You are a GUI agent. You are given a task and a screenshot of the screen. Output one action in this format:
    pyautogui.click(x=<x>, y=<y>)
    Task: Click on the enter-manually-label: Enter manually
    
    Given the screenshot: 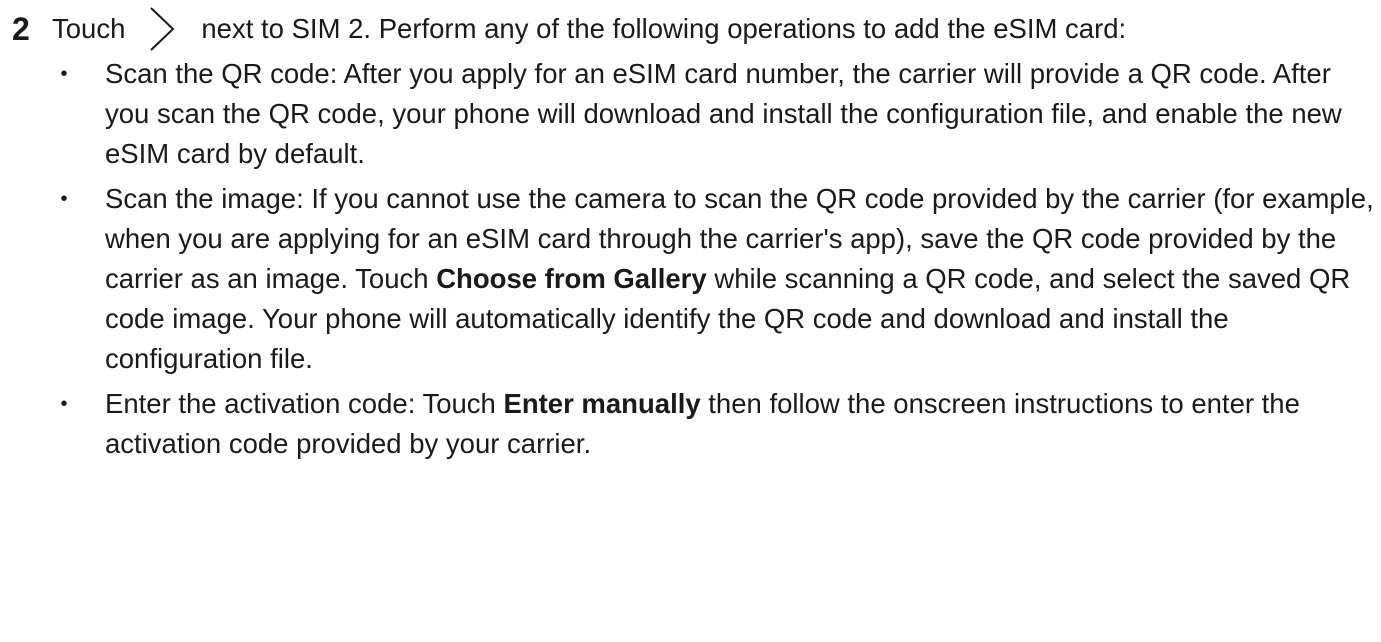 What is the action you would take?
    pyautogui.click(x=602, y=403)
    